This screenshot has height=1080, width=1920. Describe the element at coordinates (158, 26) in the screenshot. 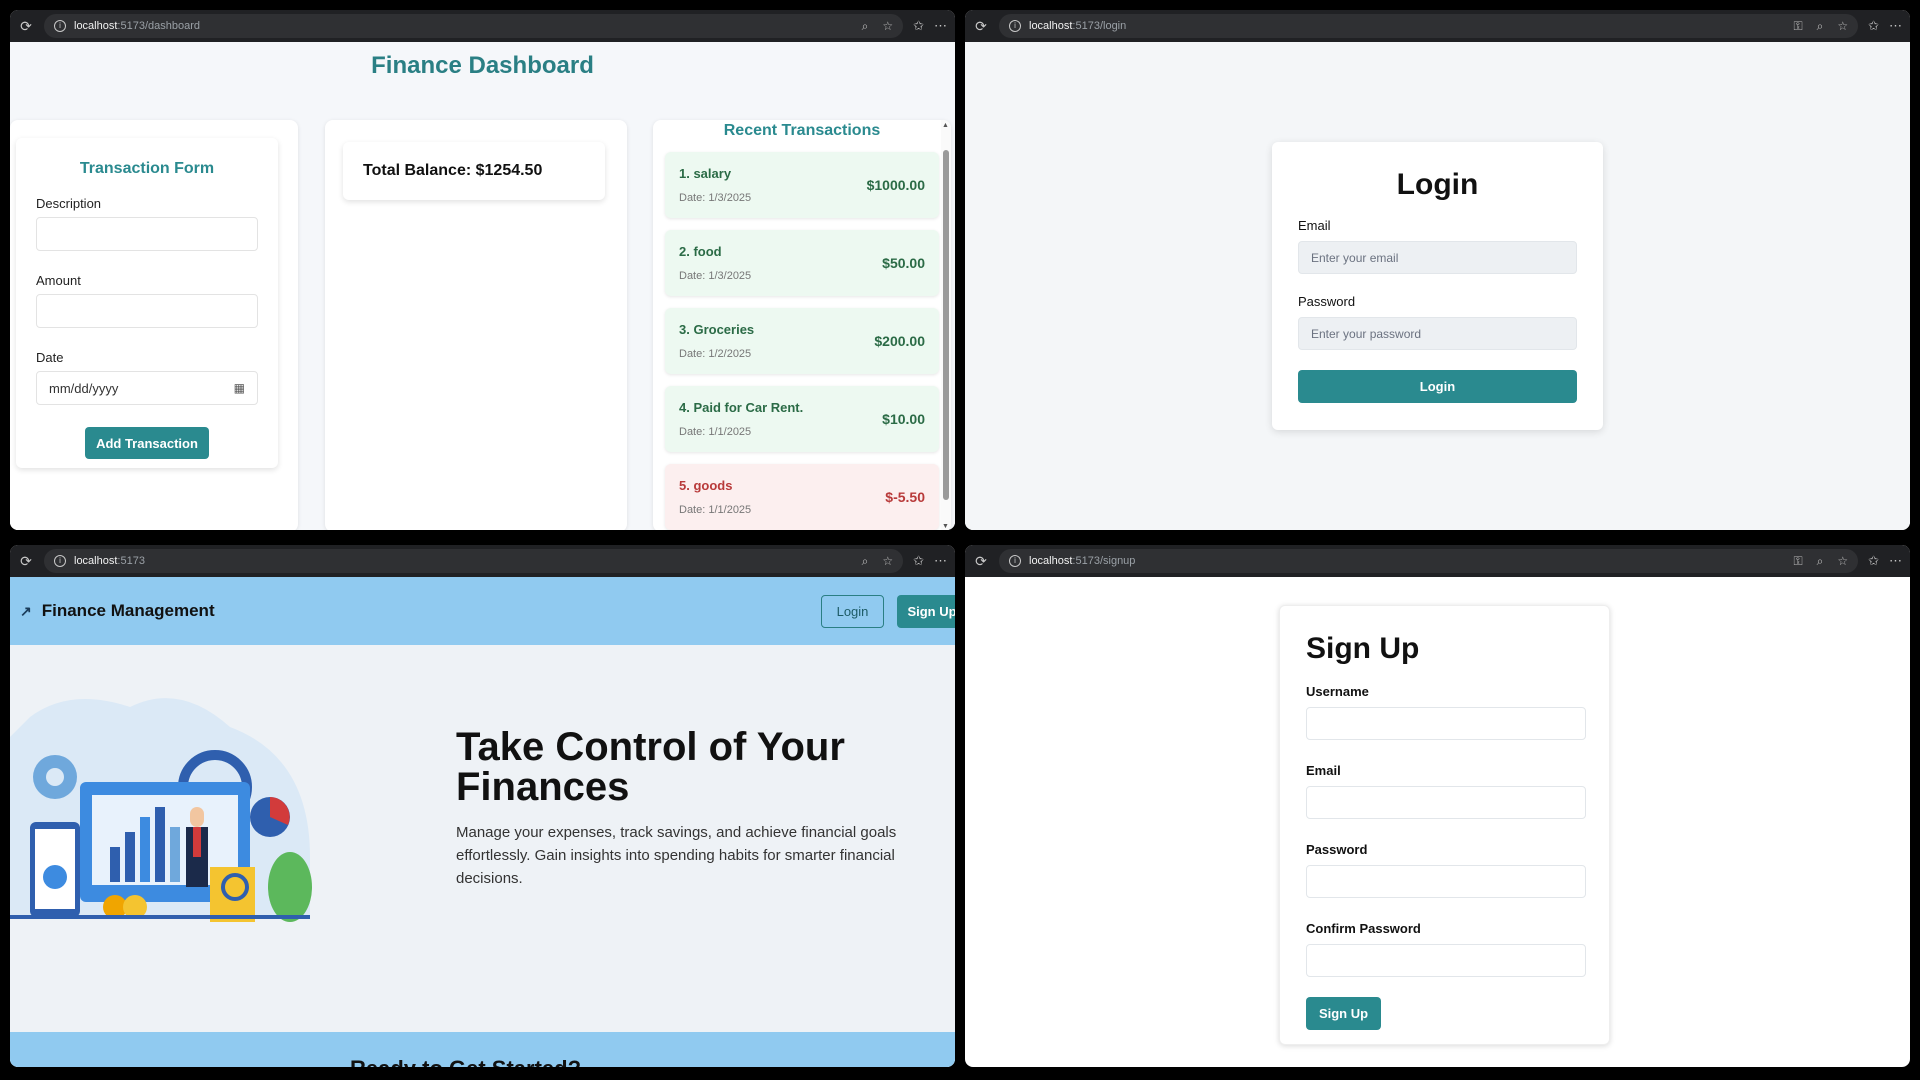

I see `url-path: :5173/dashboard` at that location.